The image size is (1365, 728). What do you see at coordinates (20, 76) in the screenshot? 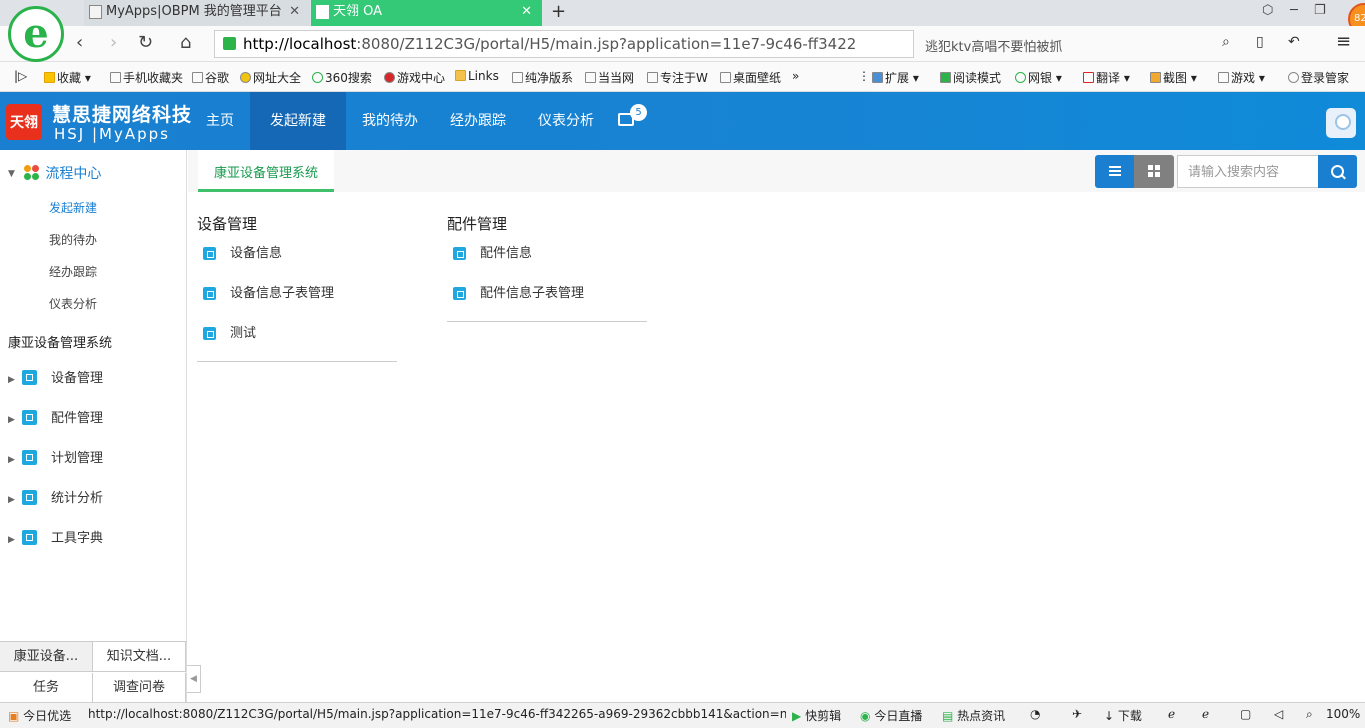
I see `sidebar-toggle-icon: |▷` at bounding box center [20, 76].